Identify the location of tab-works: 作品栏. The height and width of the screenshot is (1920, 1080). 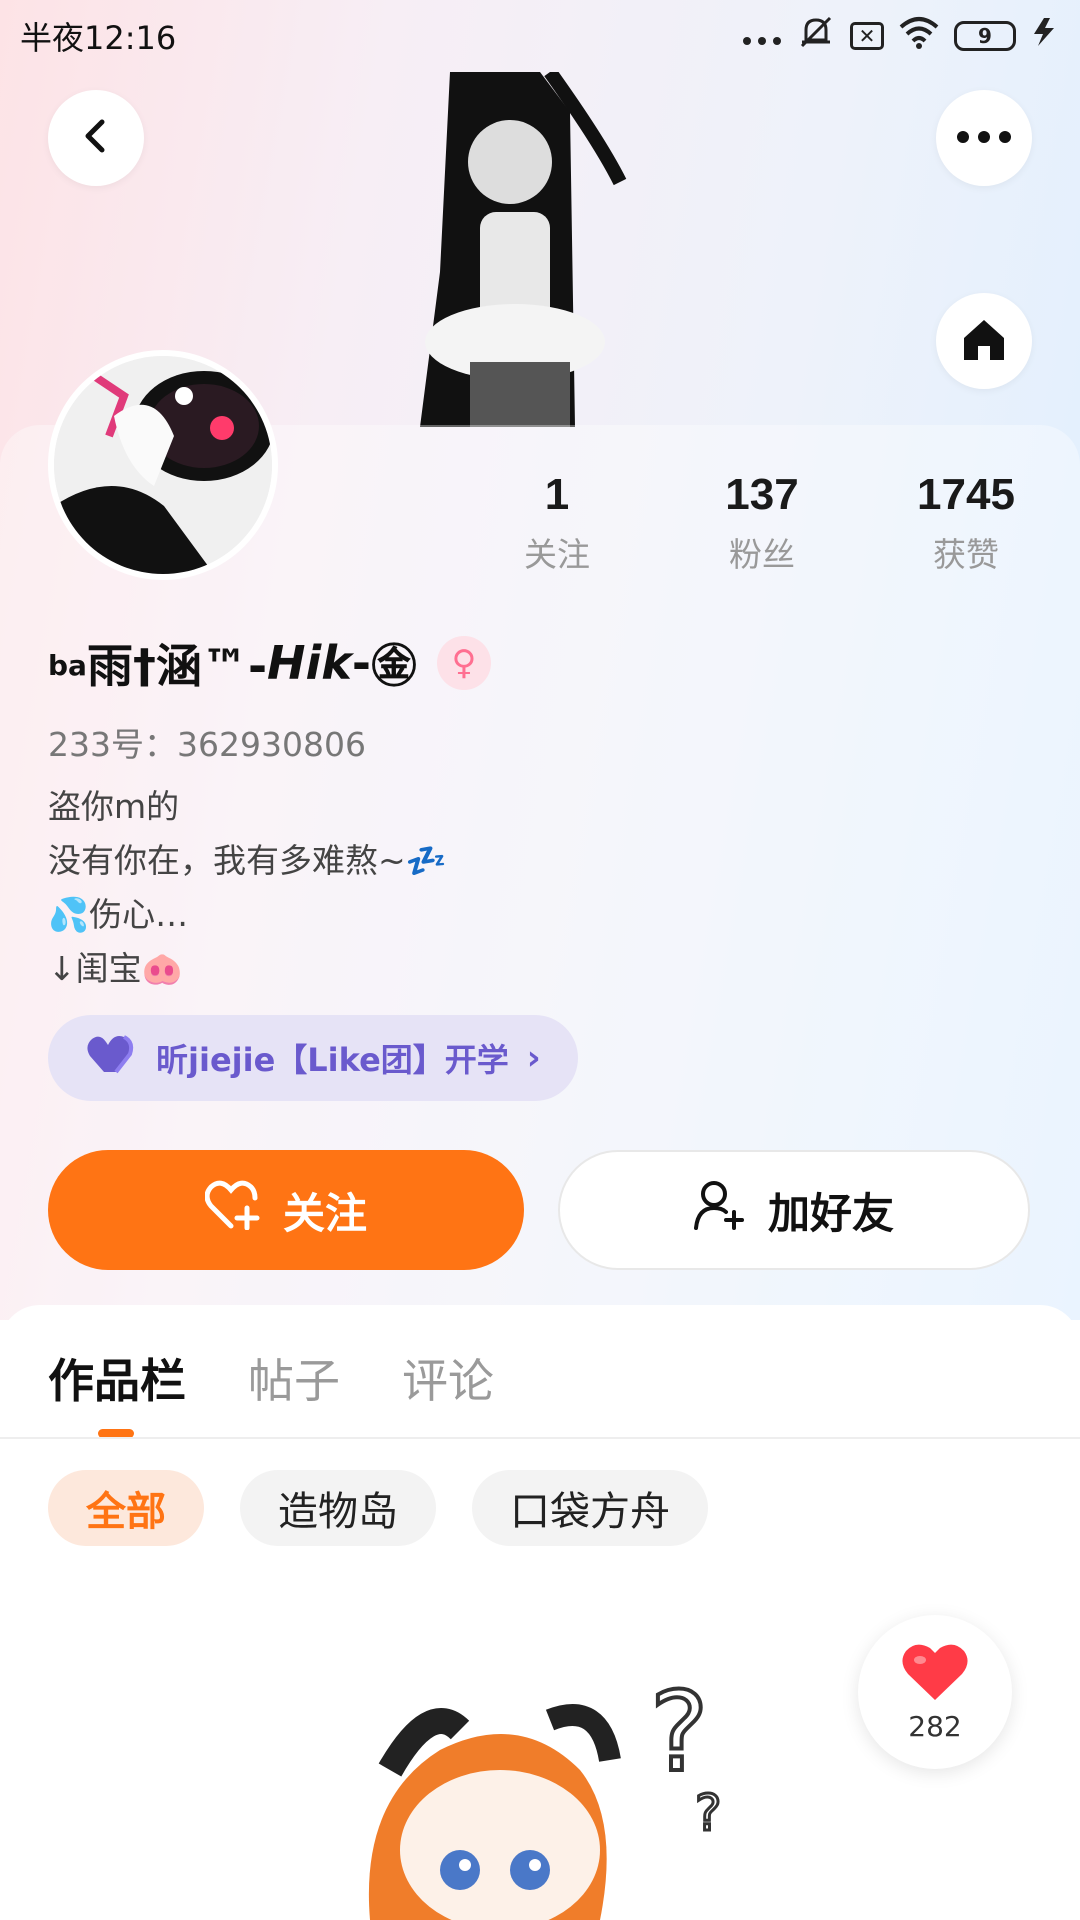
(117, 1378).